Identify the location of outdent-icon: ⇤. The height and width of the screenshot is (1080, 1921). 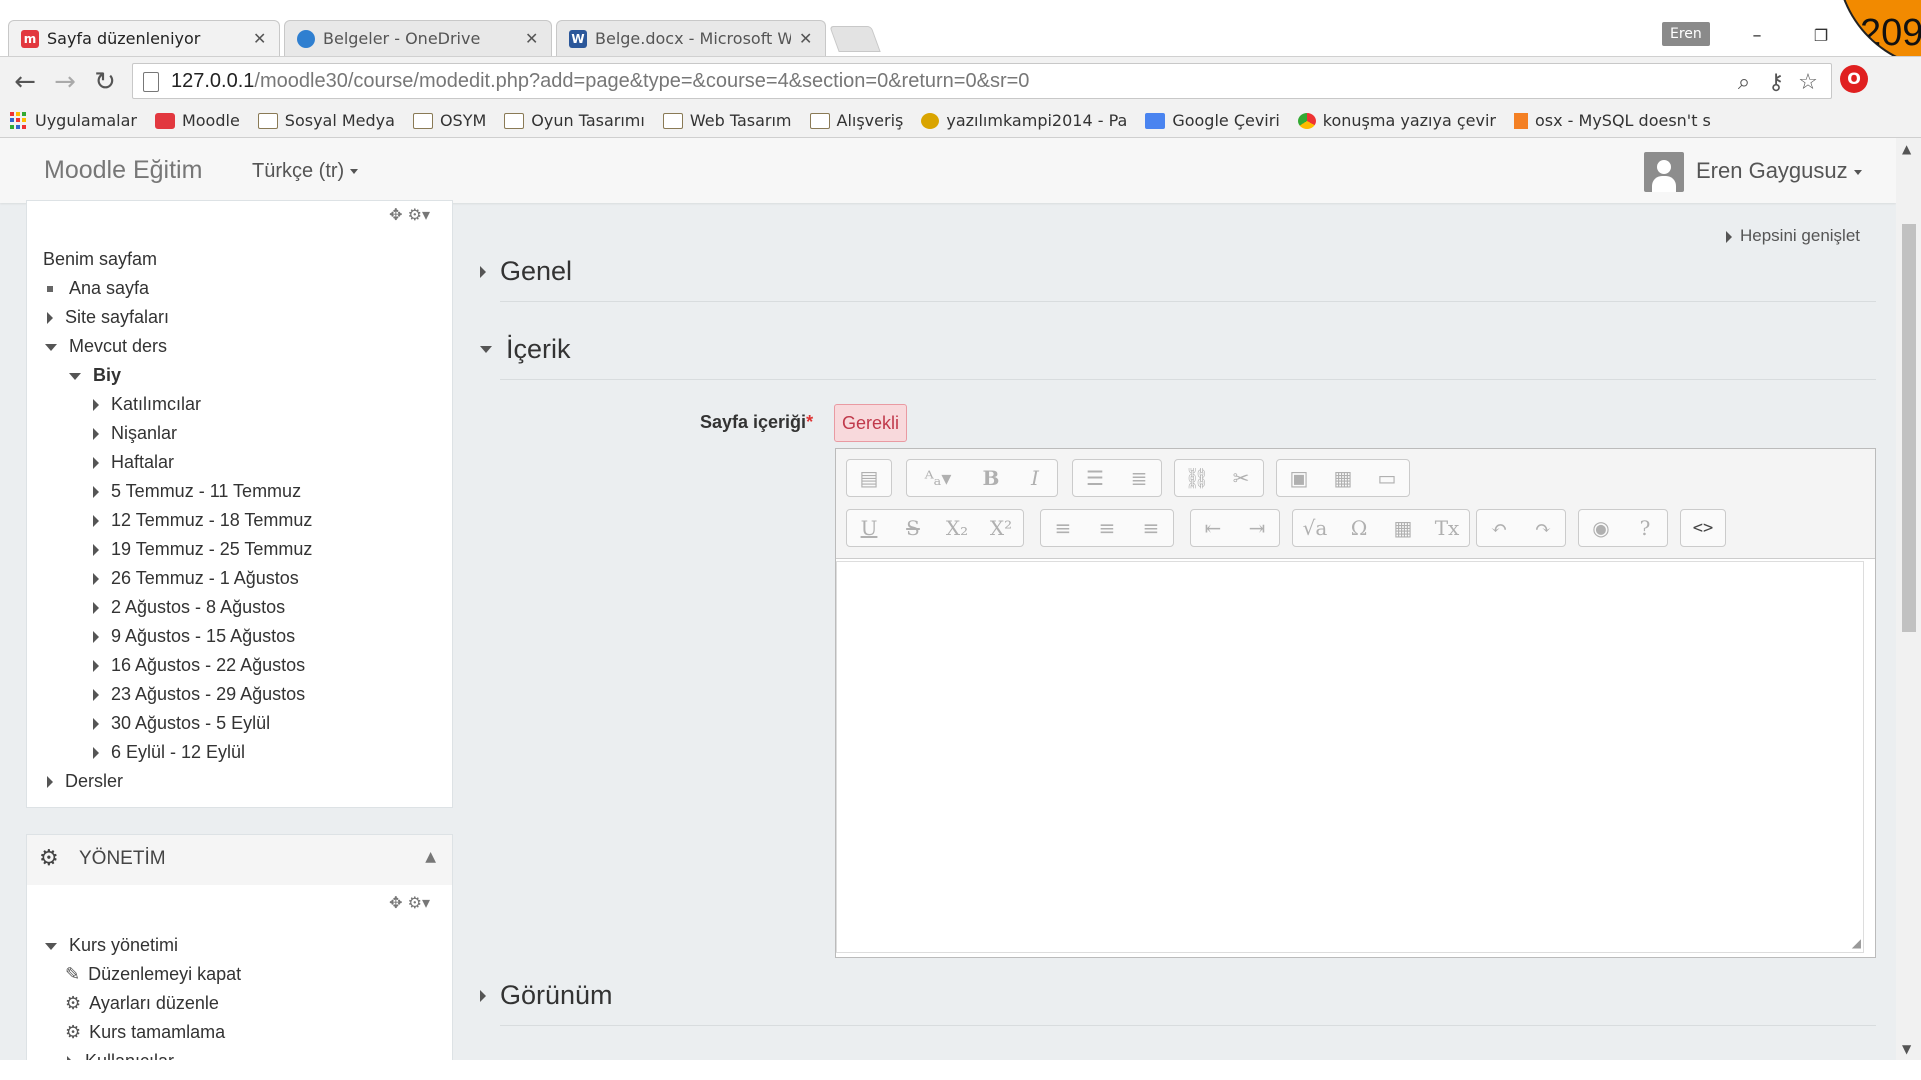
(1213, 528).